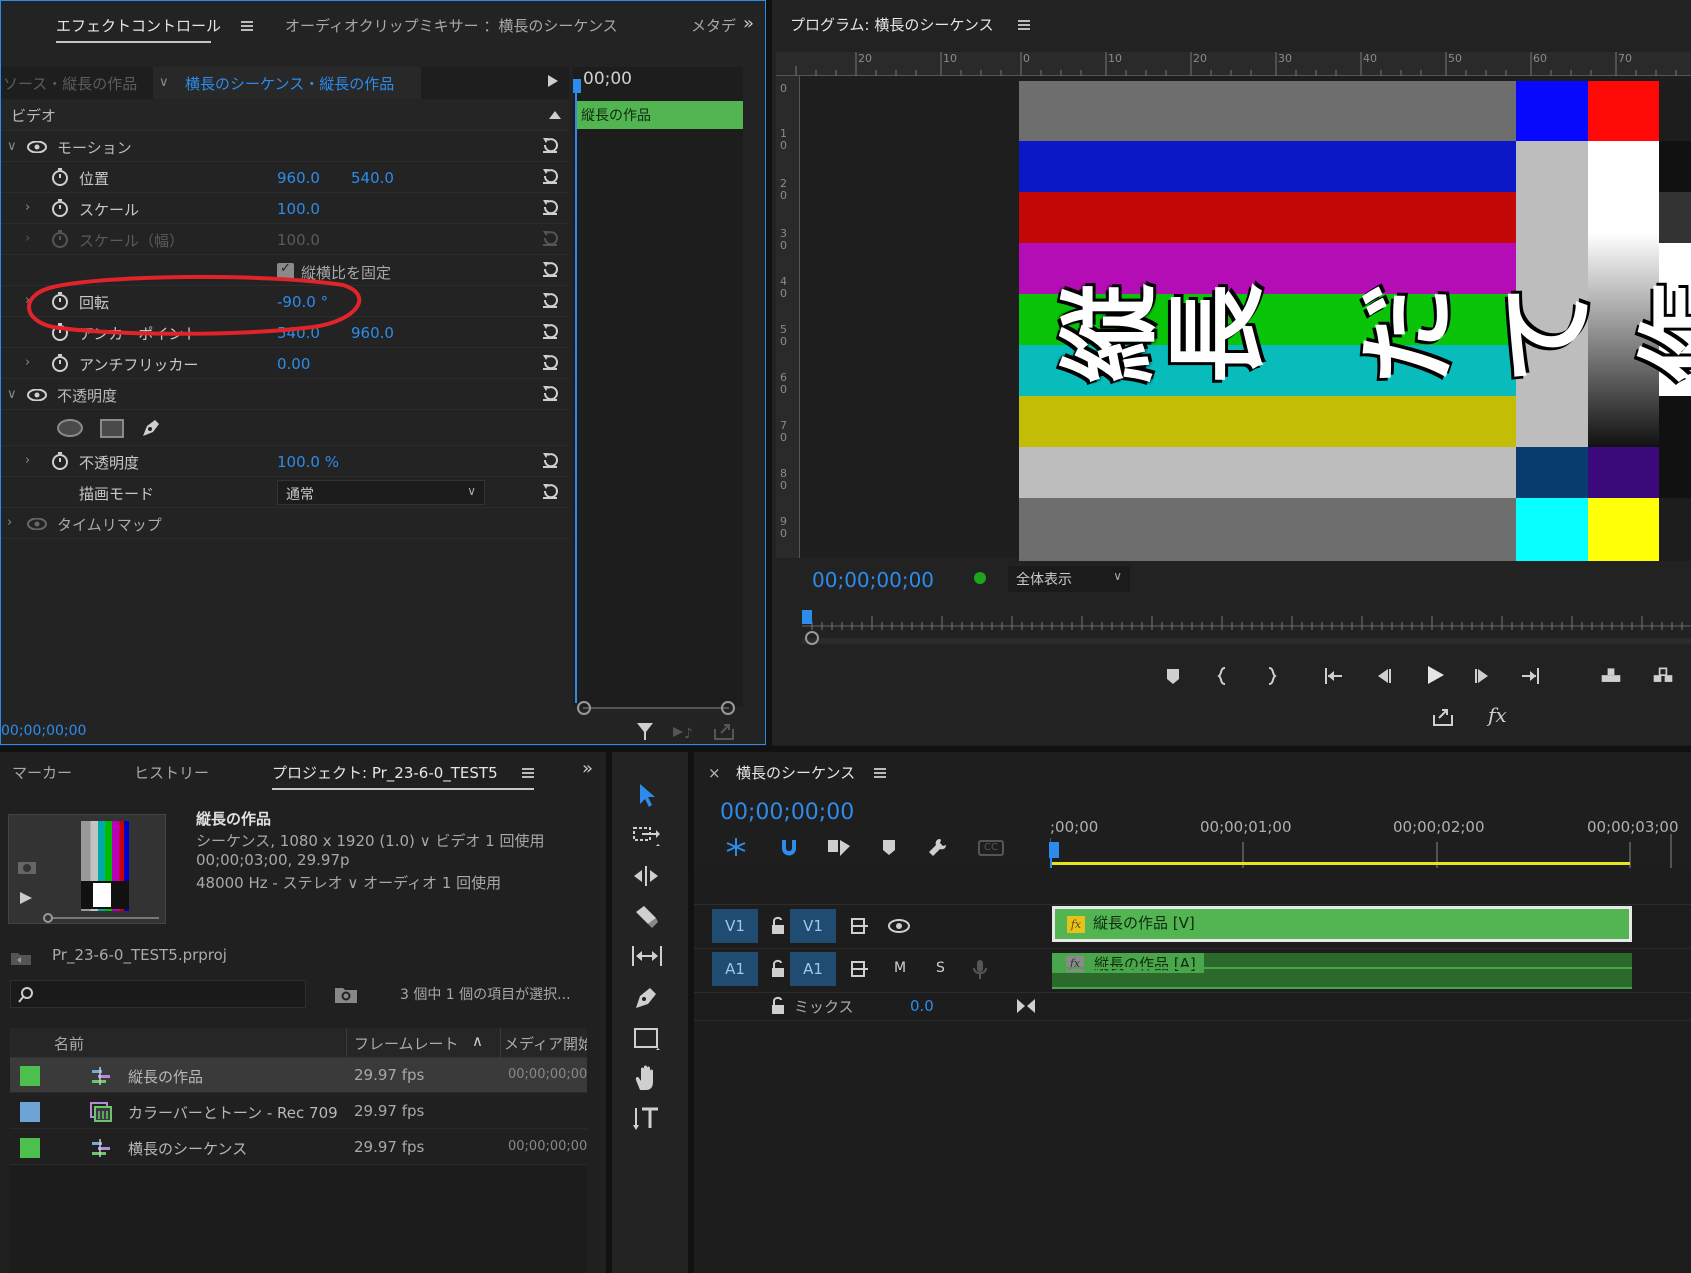 The image size is (1691, 1273). What do you see at coordinates (1497, 715) in the screenshot?
I see `fx-icon: fx` at bounding box center [1497, 715].